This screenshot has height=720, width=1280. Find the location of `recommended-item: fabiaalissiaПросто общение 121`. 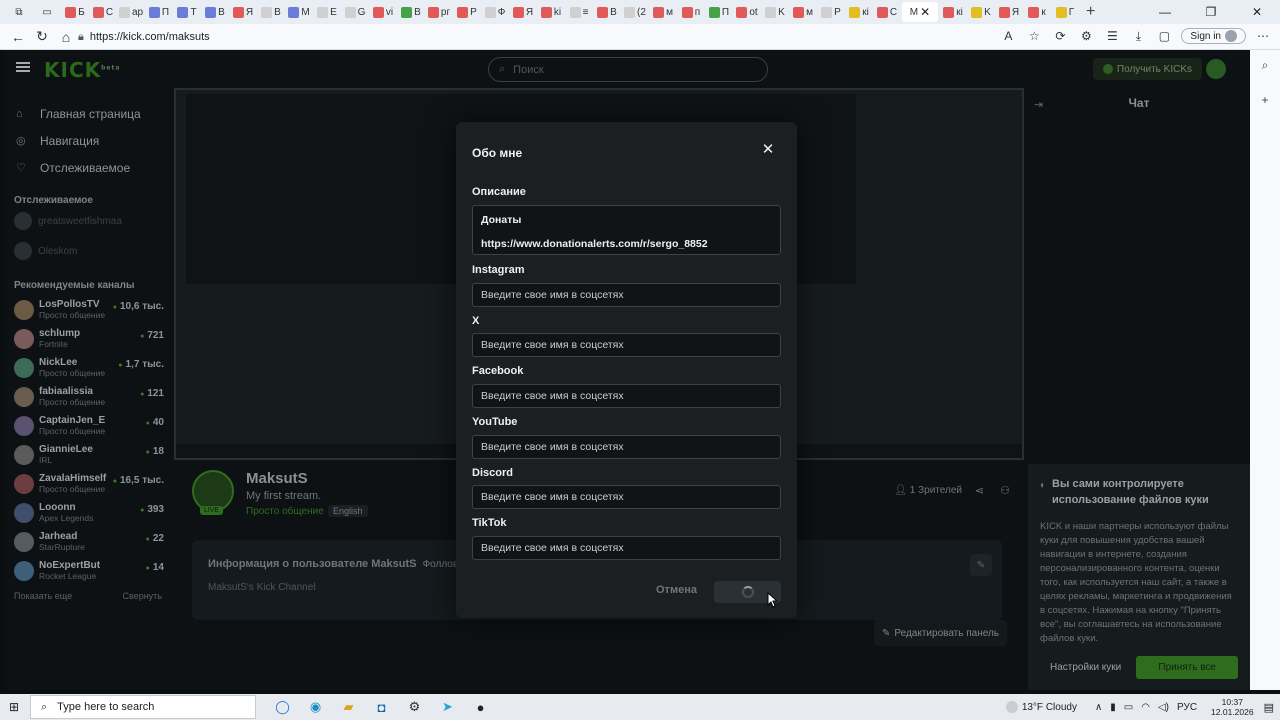

recommended-item: fabiaalissiaПросто общение 121 is located at coordinates (87, 396).